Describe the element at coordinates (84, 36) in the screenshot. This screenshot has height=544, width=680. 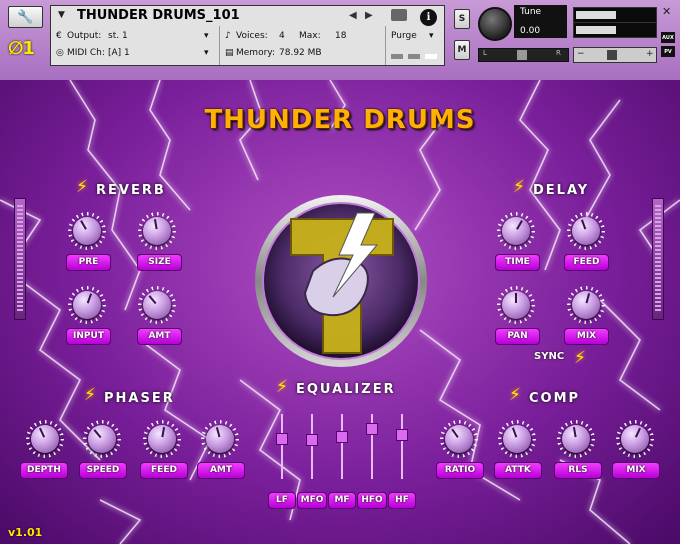
I see `output-label: Output:` at that location.